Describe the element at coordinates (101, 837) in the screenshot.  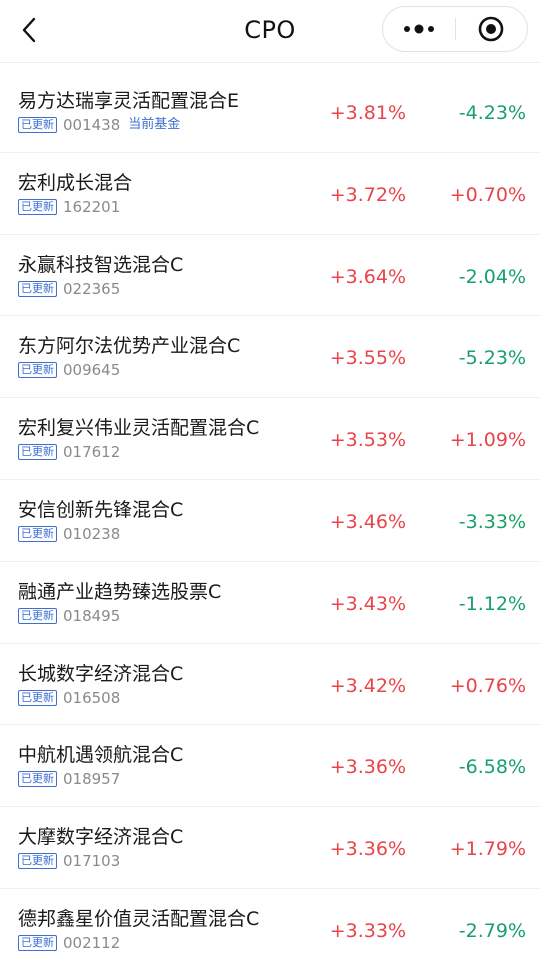
I see `fund-name: 大摩数字经济混合C` at that location.